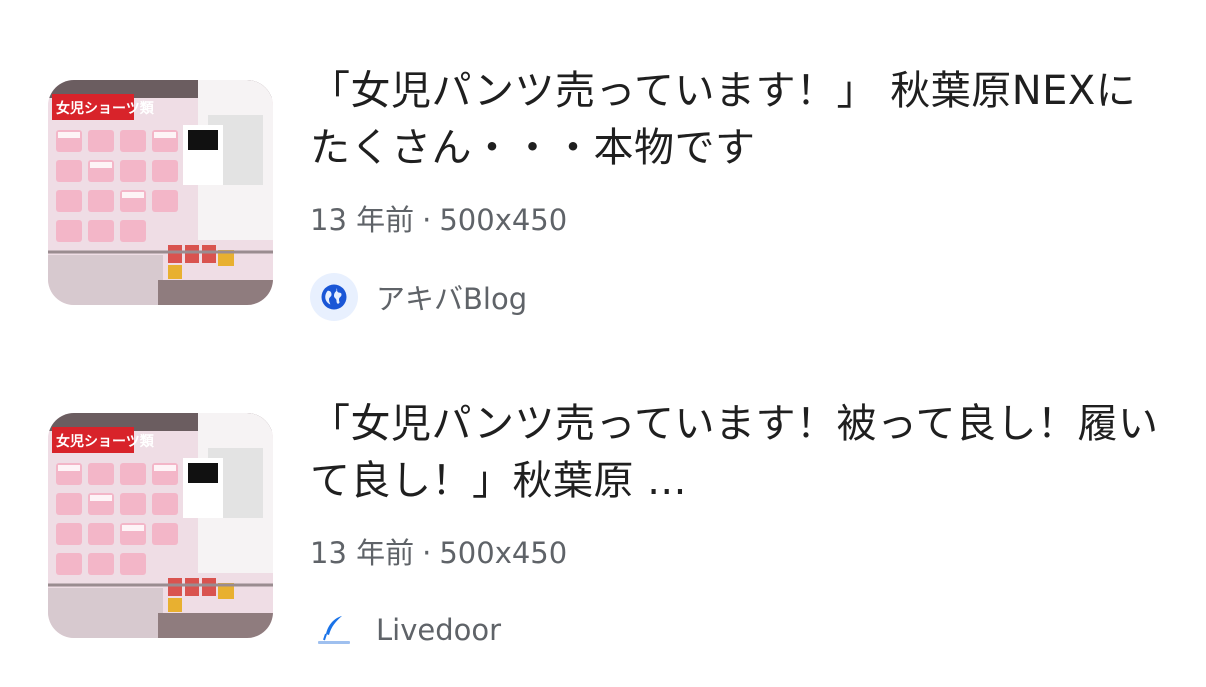 The height and width of the screenshot is (687, 1206). Describe the element at coordinates (438, 630) in the screenshot. I see `source-name: Livedoor` at that location.